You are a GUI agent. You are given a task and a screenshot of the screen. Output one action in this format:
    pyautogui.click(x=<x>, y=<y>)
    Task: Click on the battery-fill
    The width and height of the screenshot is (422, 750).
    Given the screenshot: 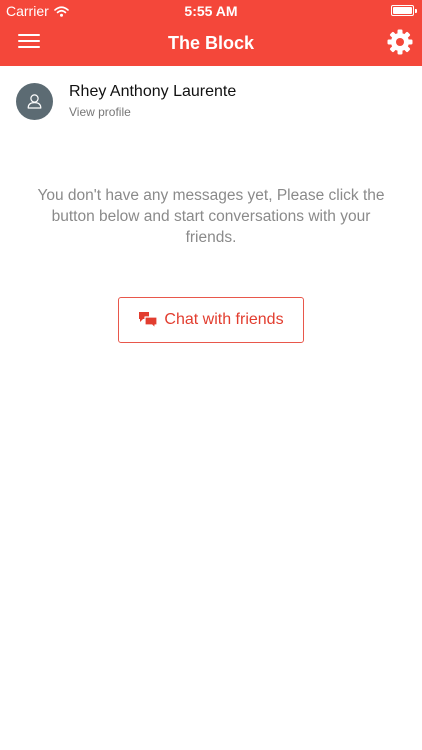 What is the action you would take?
    pyautogui.click(x=402, y=10)
    